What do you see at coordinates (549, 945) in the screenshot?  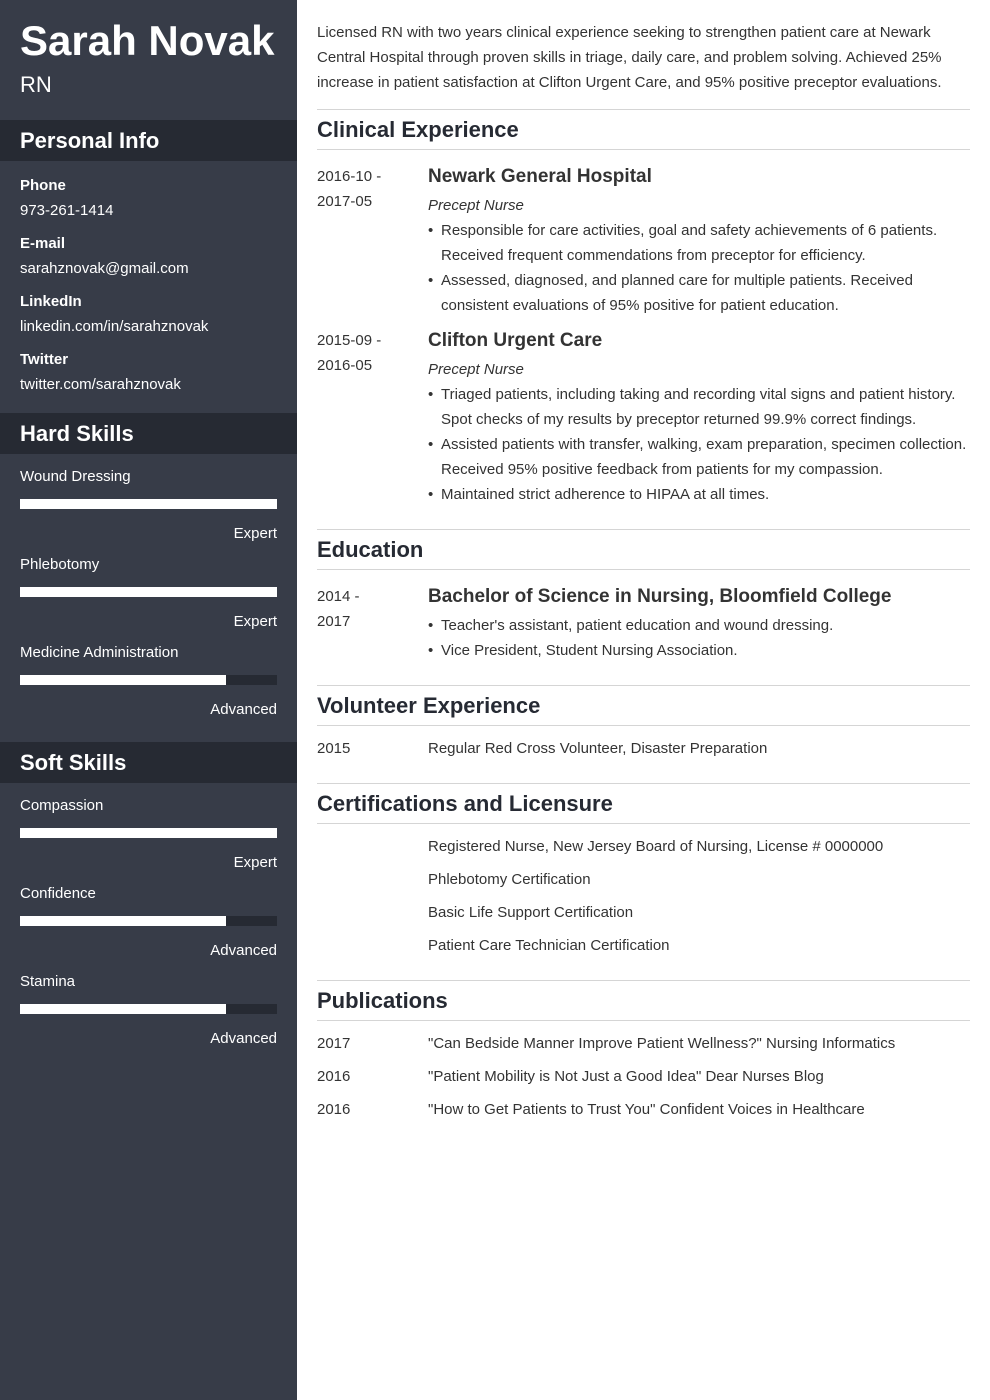 I see `certification-text: Patient Care Technician Certification` at bounding box center [549, 945].